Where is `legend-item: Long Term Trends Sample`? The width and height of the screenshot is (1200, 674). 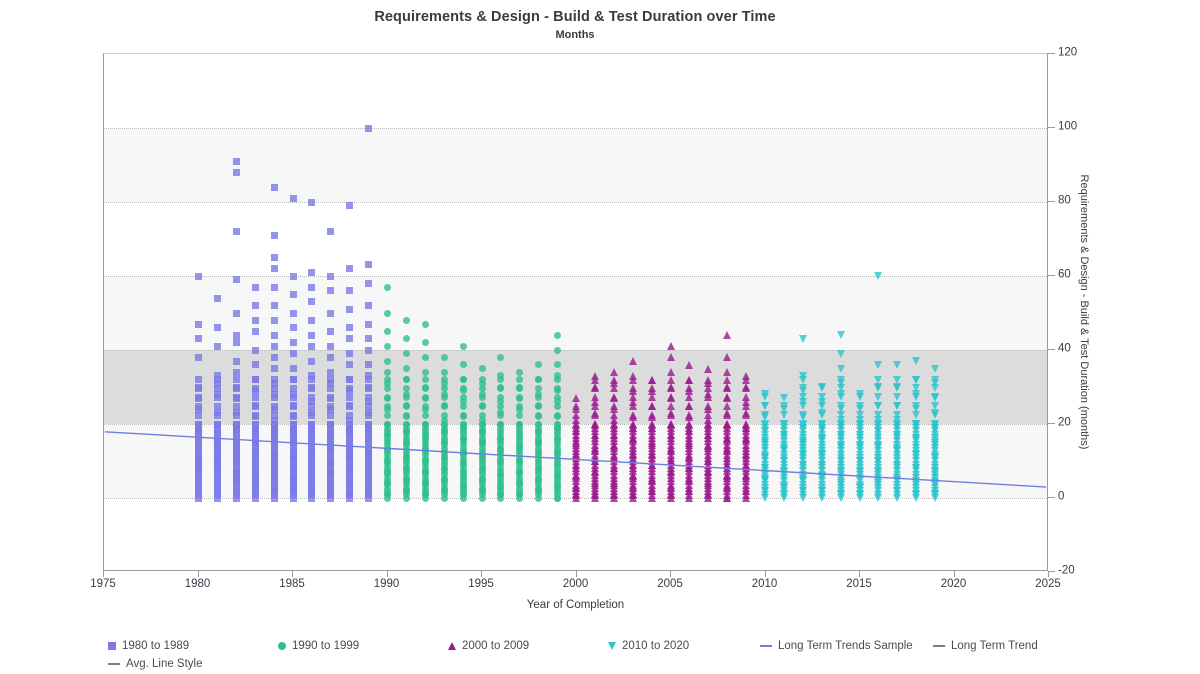
legend-item: Long Term Trends Sample is located at coordinates (836, 646).